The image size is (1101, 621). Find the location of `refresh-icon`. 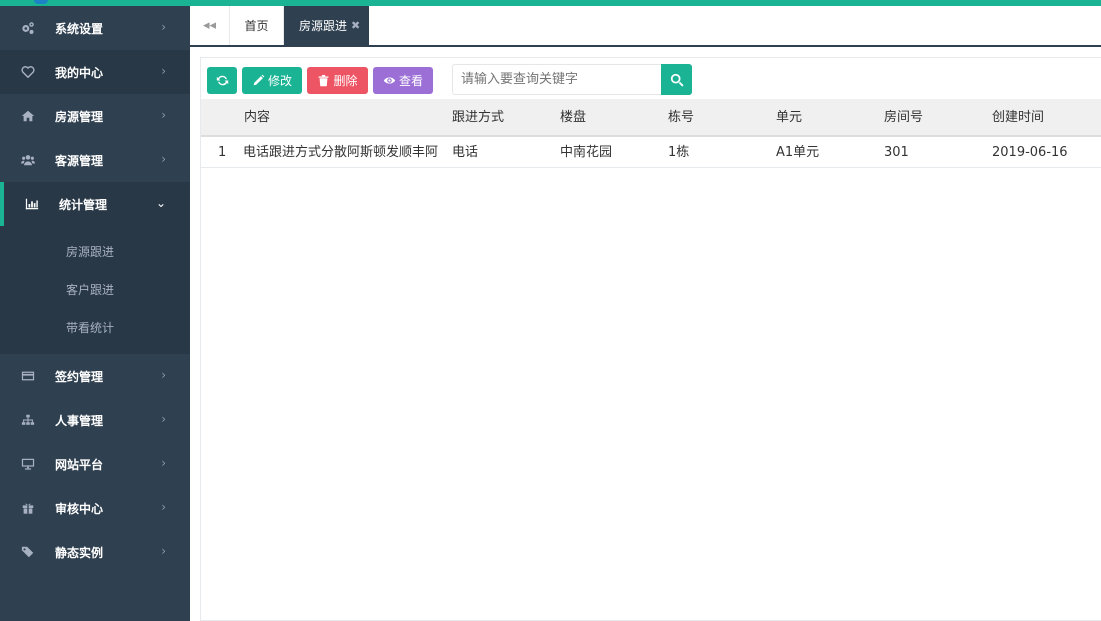

refresh-icon is located at coordinates (222, 80).